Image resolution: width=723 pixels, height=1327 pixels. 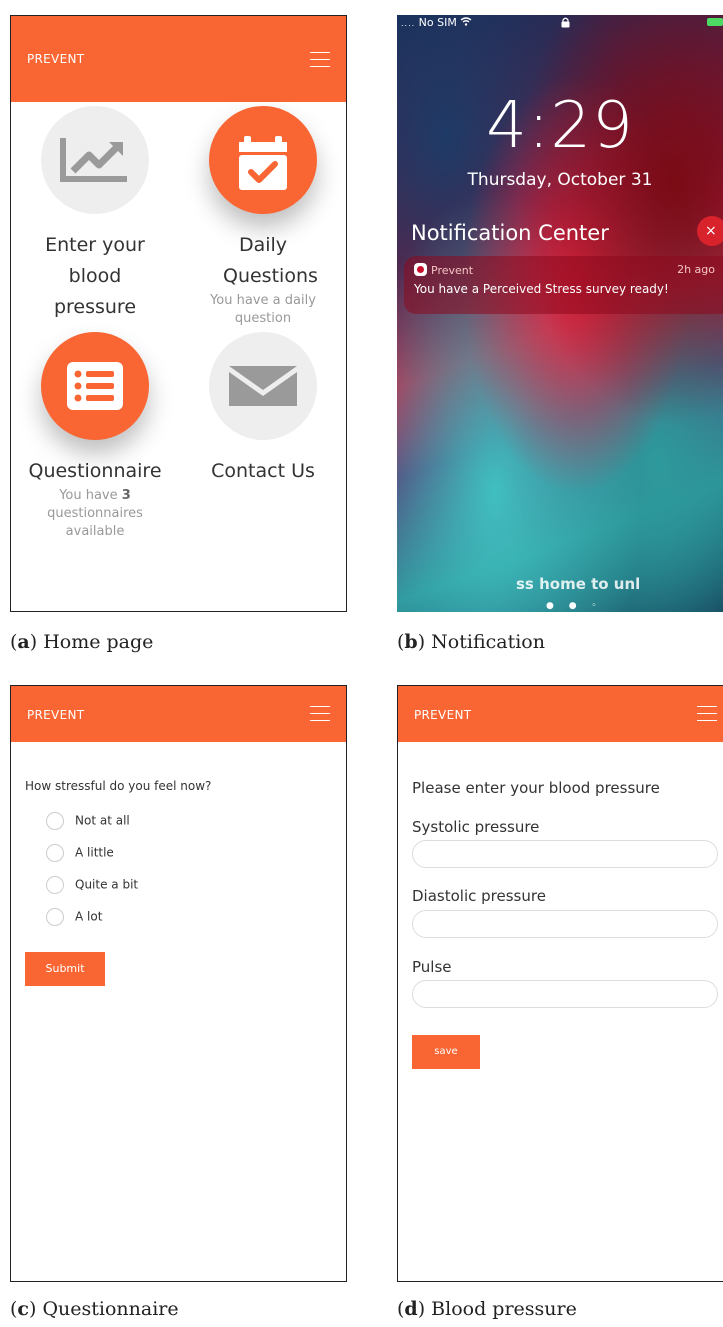 I want to click on tile-label: Questionnaire, so click(x=95, y=471).